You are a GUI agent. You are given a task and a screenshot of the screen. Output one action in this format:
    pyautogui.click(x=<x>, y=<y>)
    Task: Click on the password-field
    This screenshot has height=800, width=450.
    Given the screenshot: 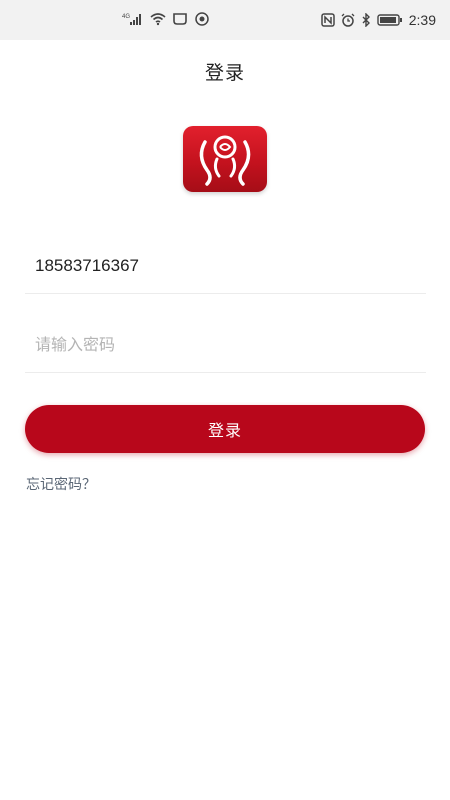 What is the action you would take?
    pyautogui.click(x=225, y=345)
    